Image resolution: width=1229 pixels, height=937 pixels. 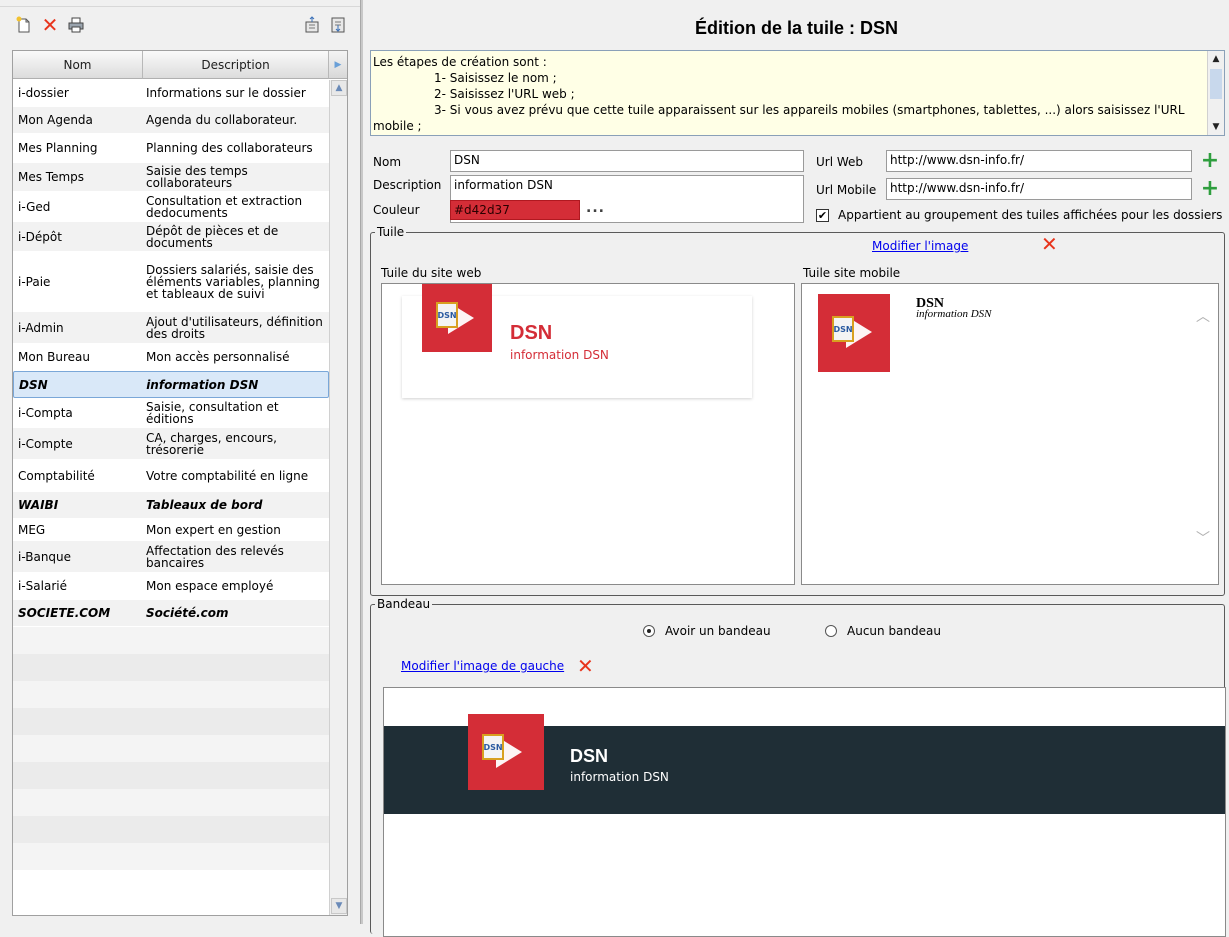 I want to click on cell-nom: Mes Planning, so click(x=58, y=148).